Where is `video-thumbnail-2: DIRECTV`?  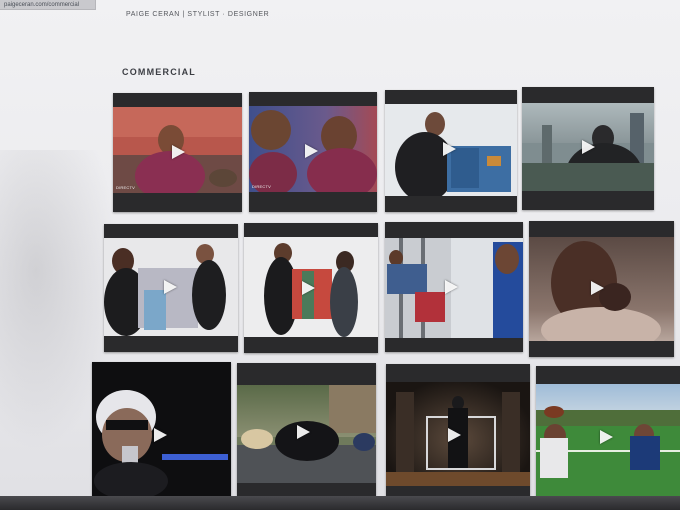 video-thumbnail-2: DIRECTV is located at coordinates (313, 152).